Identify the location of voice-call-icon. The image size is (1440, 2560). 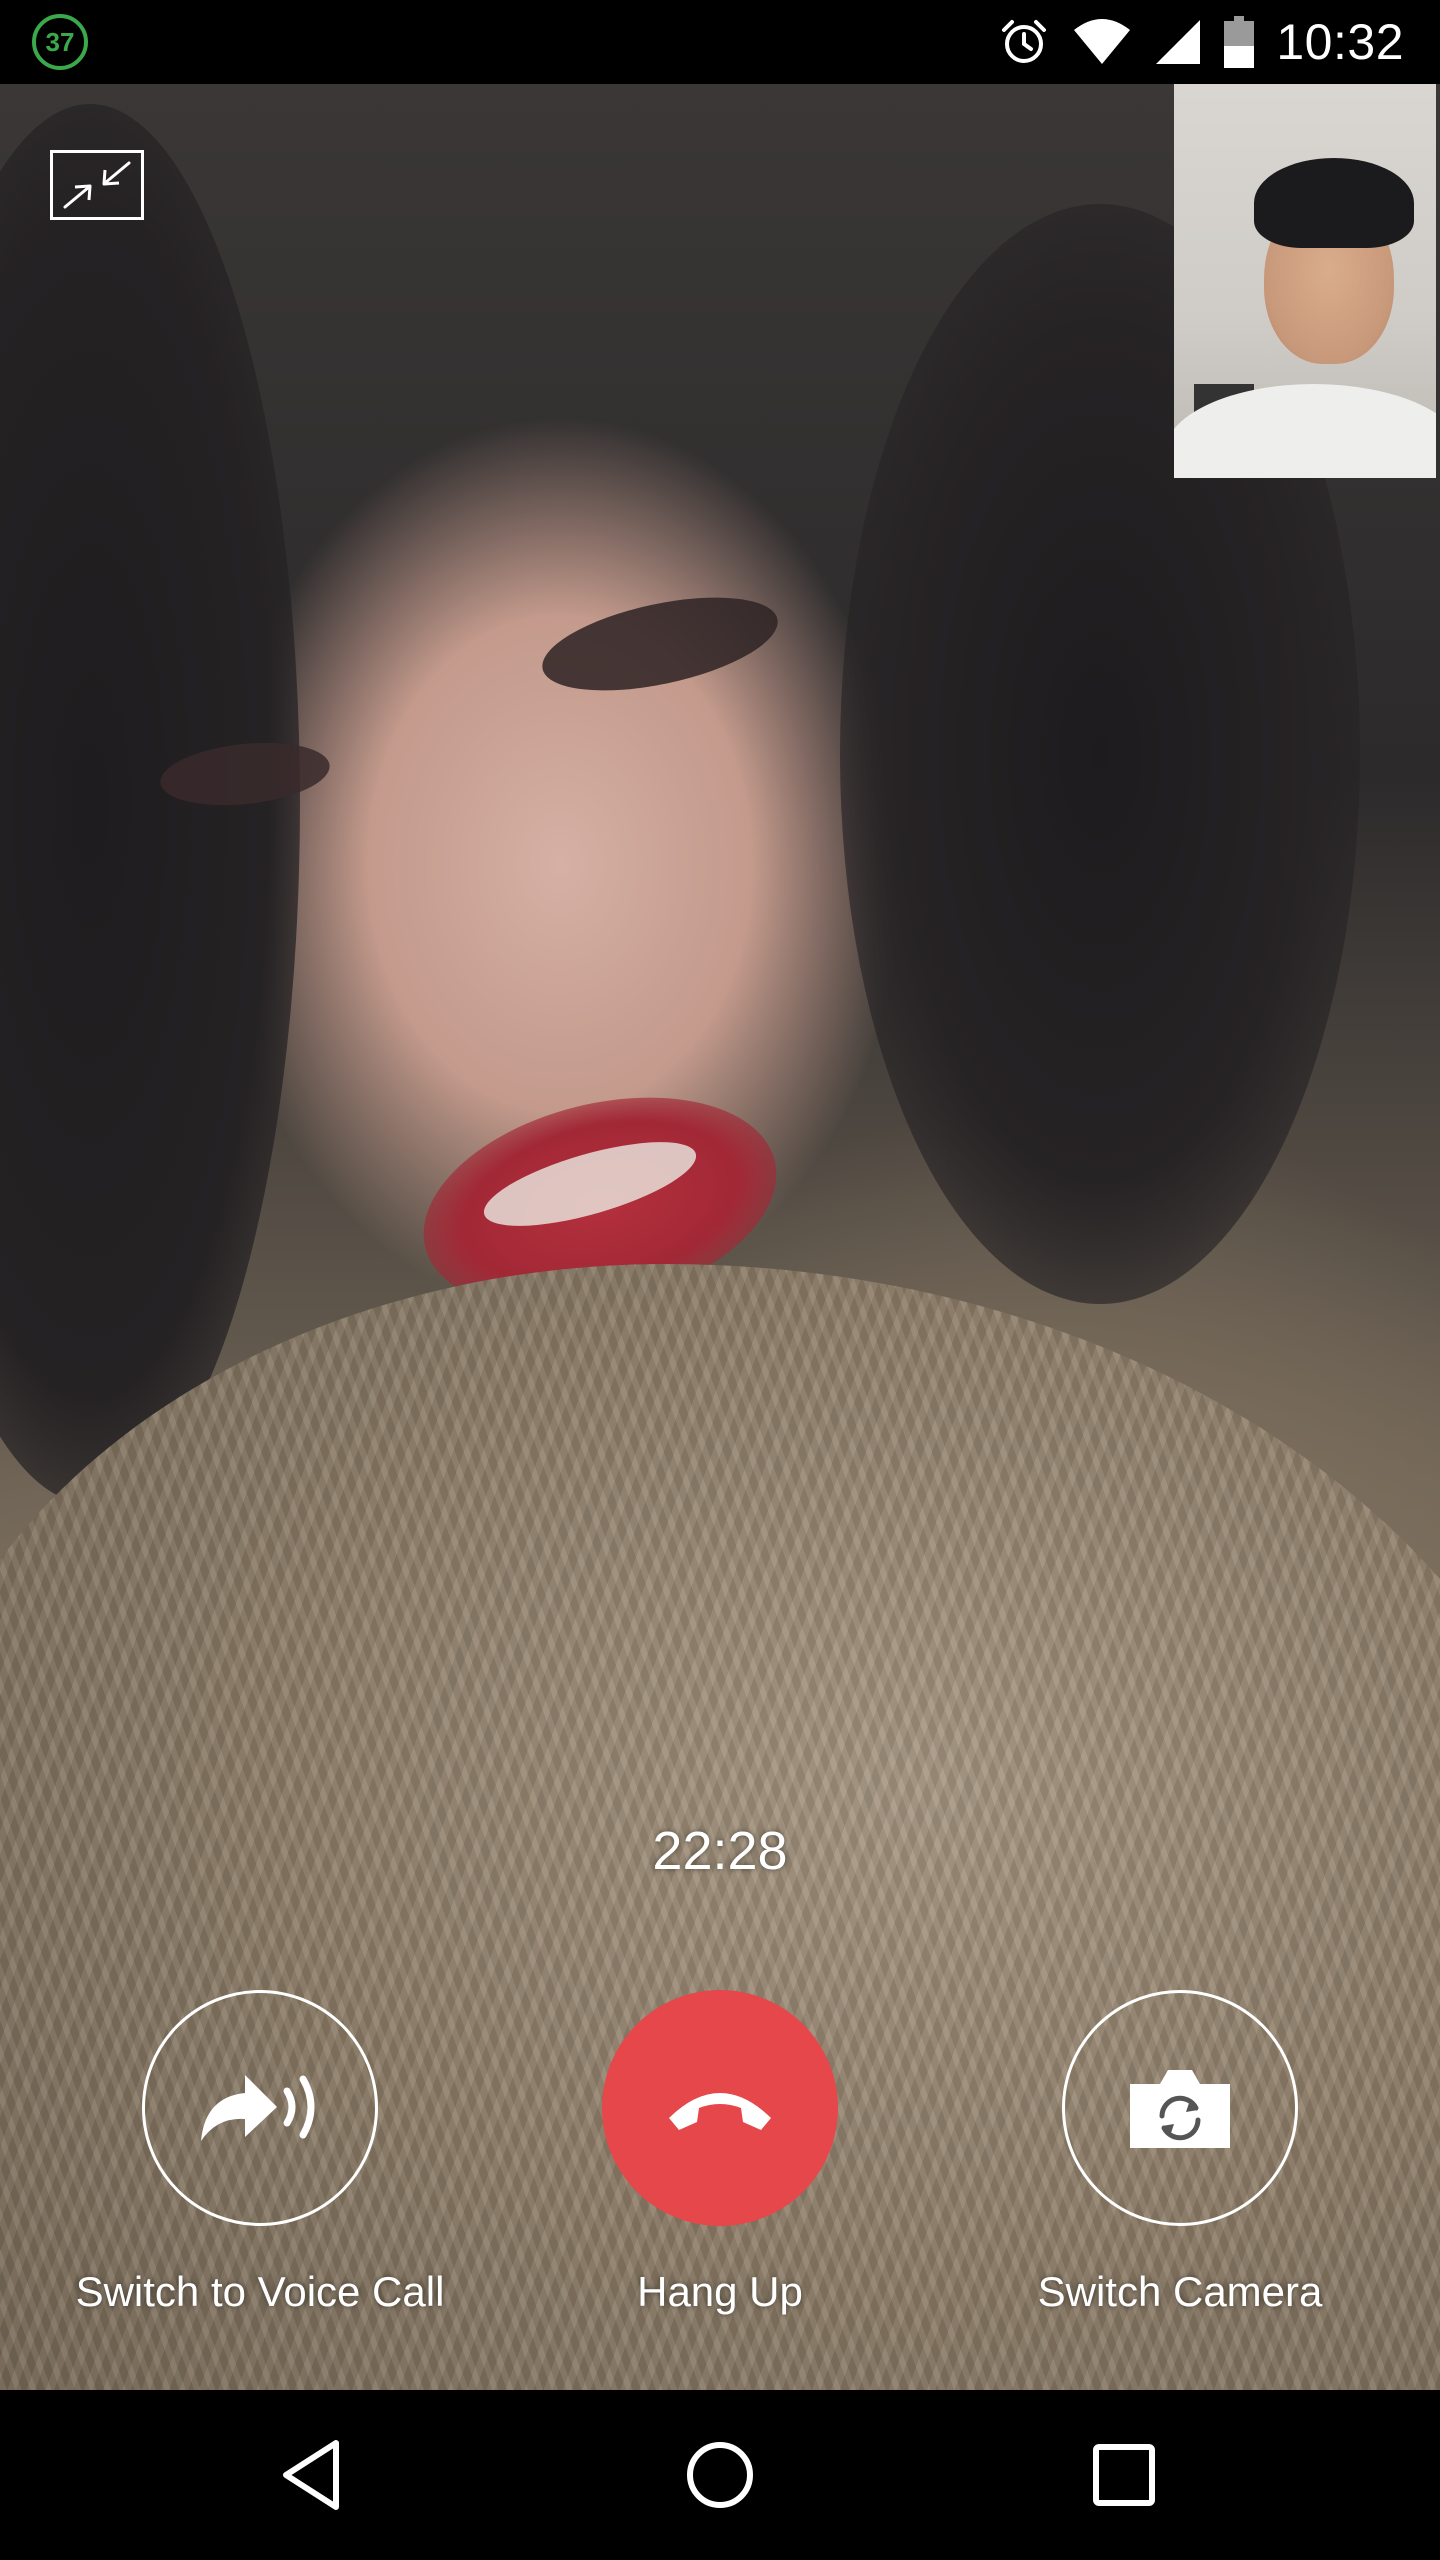
(258, 2108).